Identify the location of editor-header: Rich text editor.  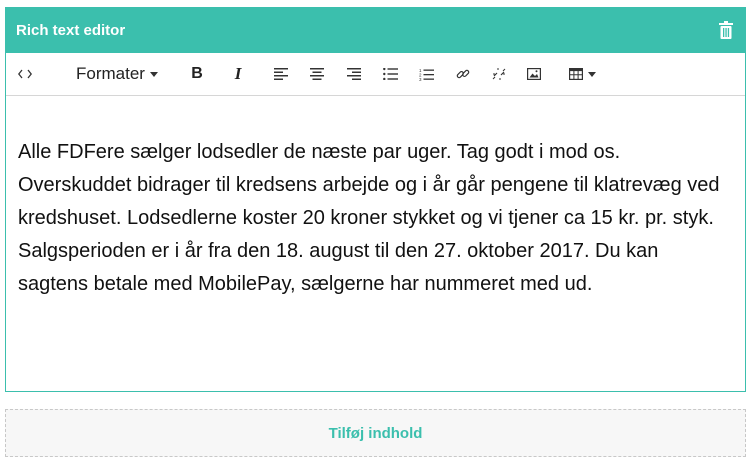
(375, 30).